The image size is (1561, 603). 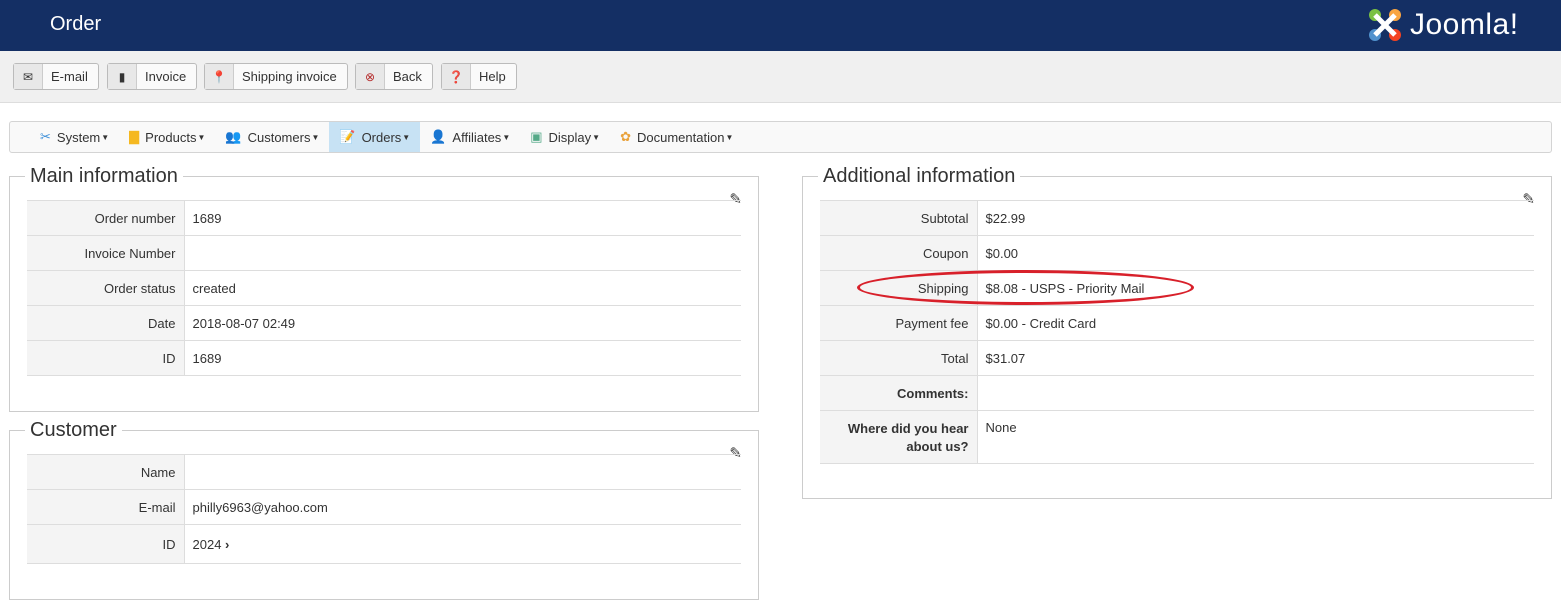 I want to click on menu-affiliates: 👤 Affiliates ▼, so click(x=470, y=137).